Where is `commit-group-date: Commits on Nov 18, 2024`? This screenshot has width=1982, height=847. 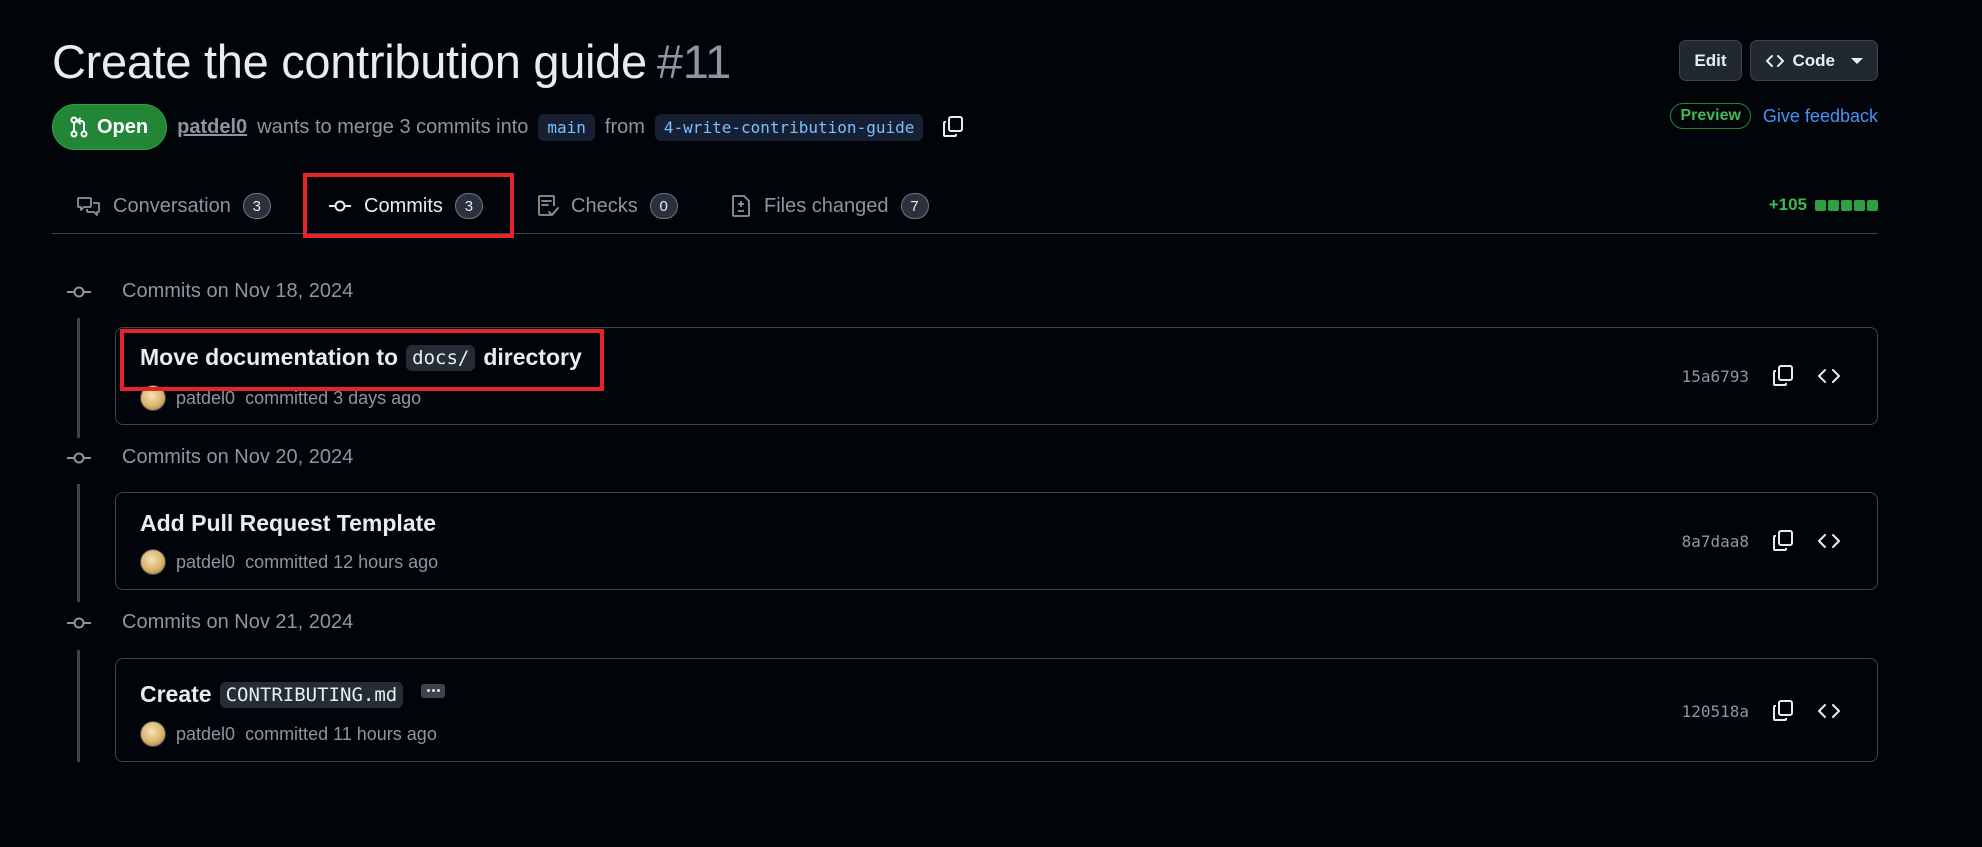
commit-group-date: Commits on Nov 18, 2024 is located at coordinates (238, 291).